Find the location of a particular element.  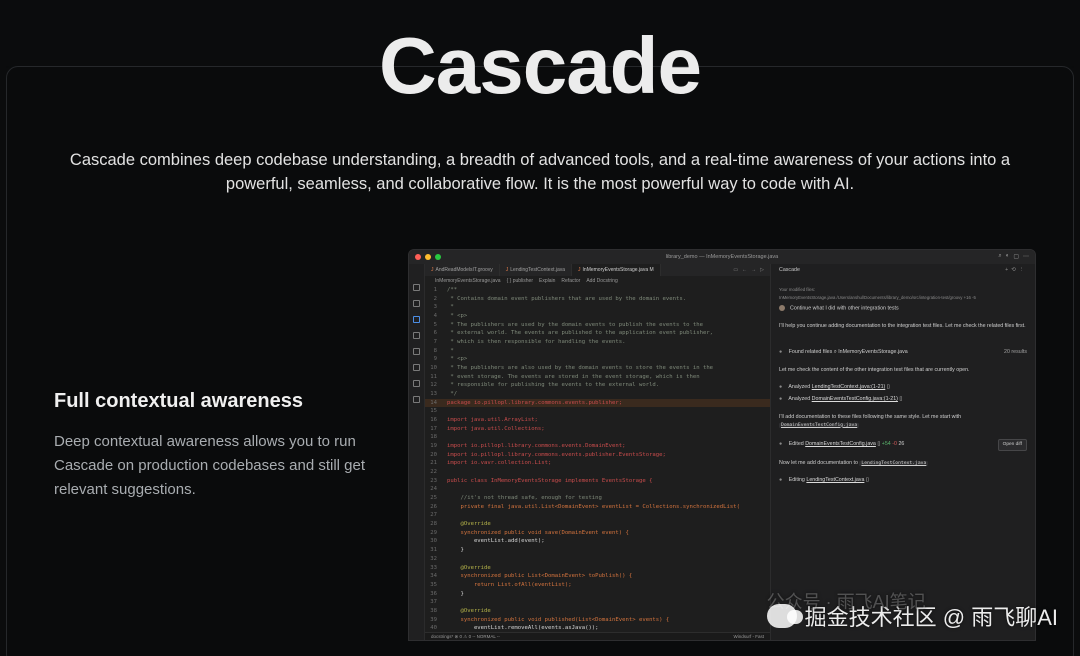

testing-icon is located at coordinates (416, 383).